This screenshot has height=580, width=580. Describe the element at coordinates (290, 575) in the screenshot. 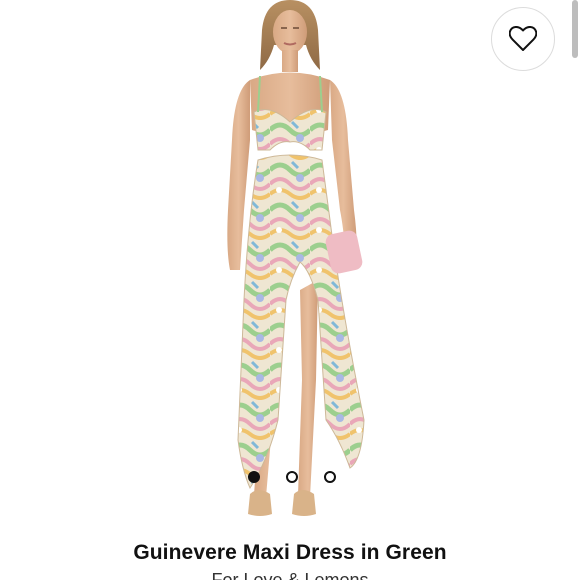

I see `product-brand: For Love & Lemons` at that location.